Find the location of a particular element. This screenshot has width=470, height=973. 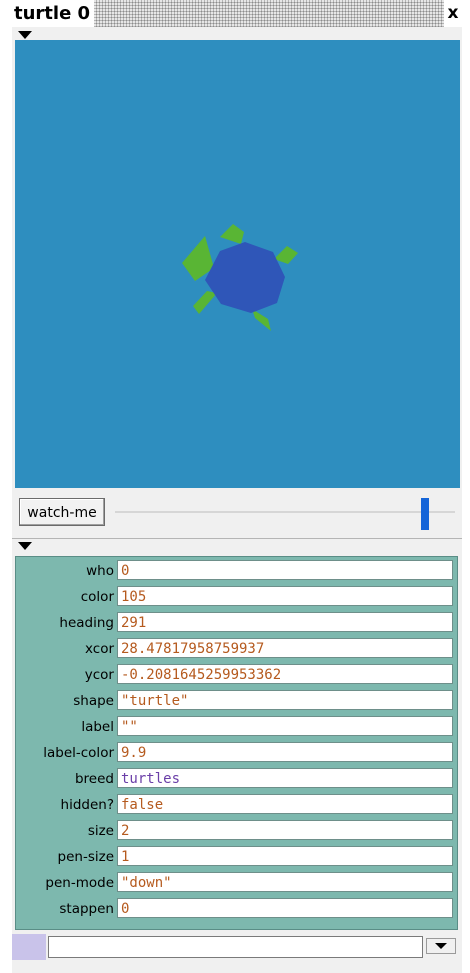

variable-label: color is located at coordinates (97, 597).